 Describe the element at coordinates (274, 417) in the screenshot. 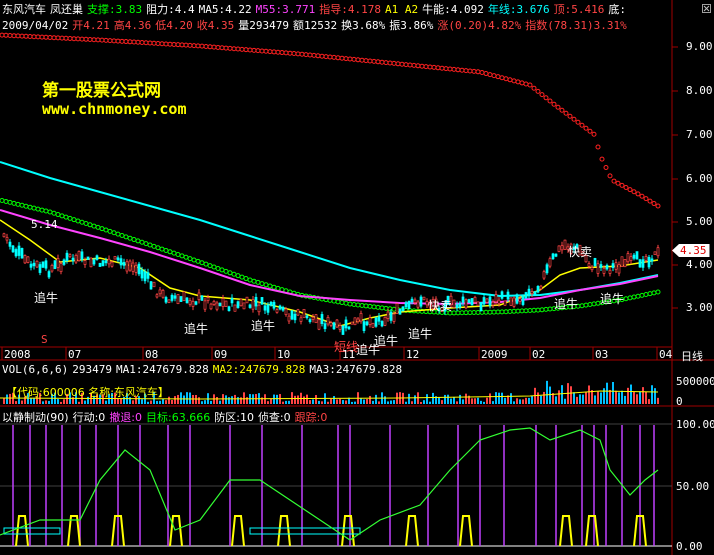

I see `ind-field-5: 侦查:0` at that location.